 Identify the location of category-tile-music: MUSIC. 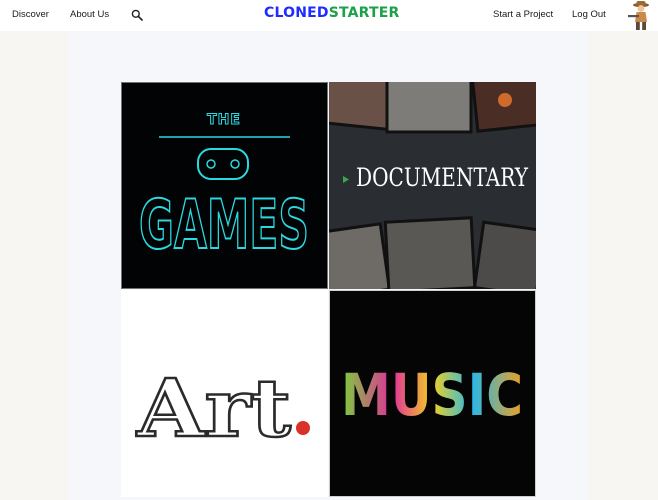
(432, 393).